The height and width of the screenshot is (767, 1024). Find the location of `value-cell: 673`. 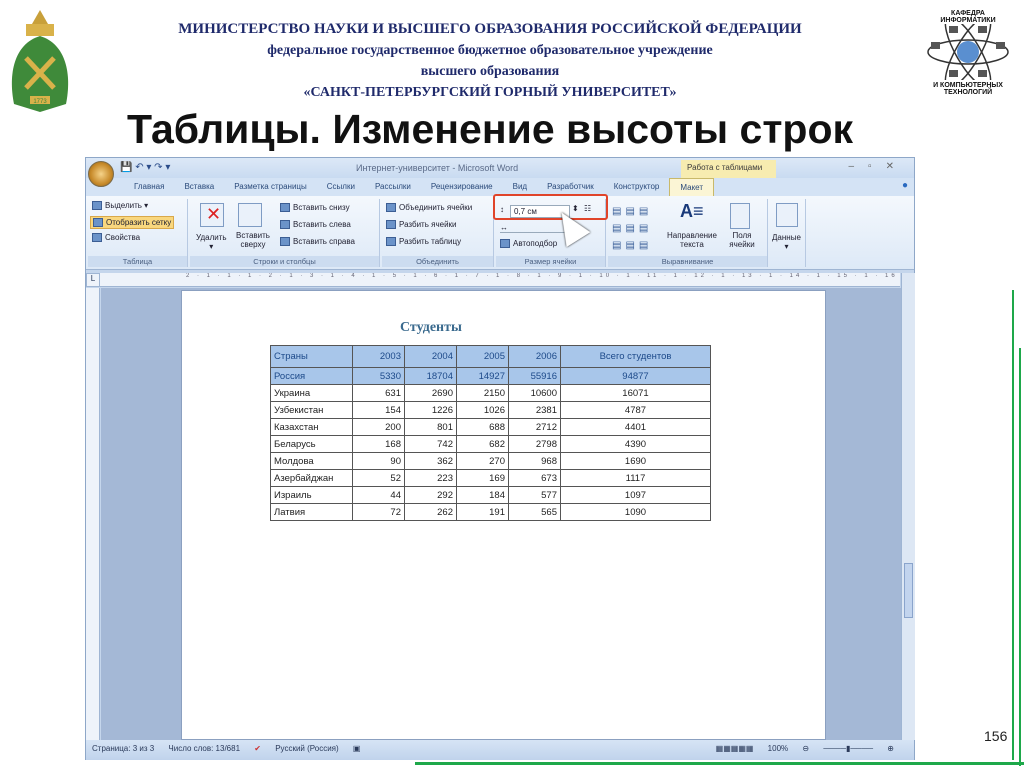

value-cell: 673 is located at coordinates (534, 478).